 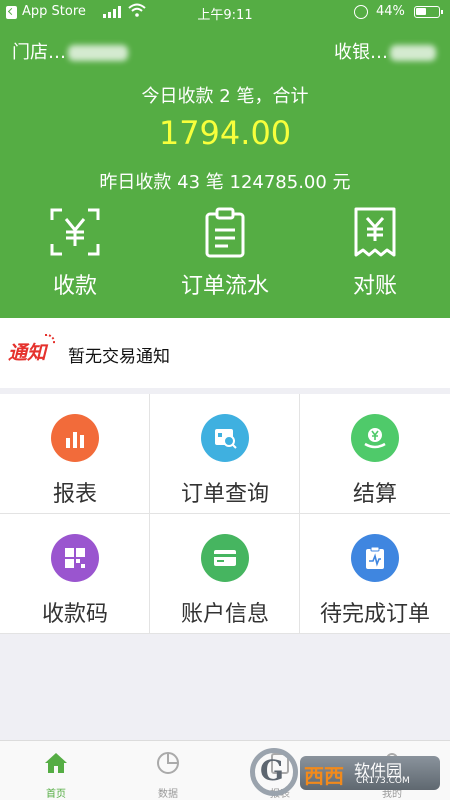 What do you see at coordinates (361, 12) in the screenshot?
I see `rotation-lock-icon` at bounding box center [361, 12].